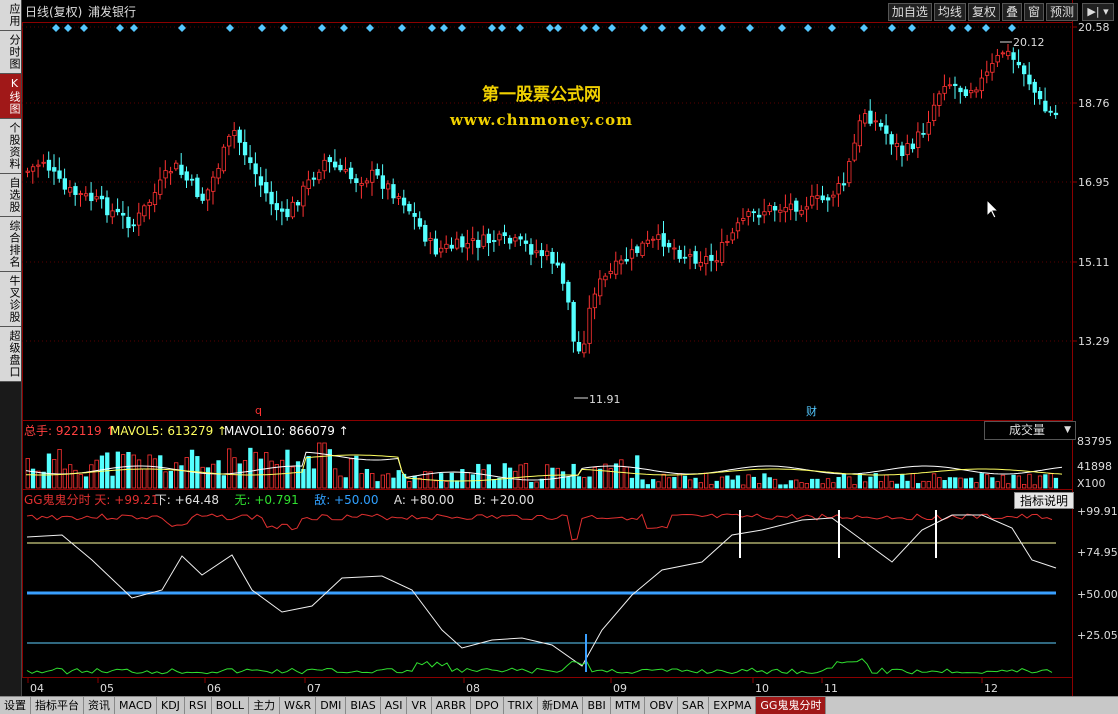  What do you see at coordinates (521, 705) in the screenshot?
I see `tab-15: TRIX` at bounding box center [521, 705].